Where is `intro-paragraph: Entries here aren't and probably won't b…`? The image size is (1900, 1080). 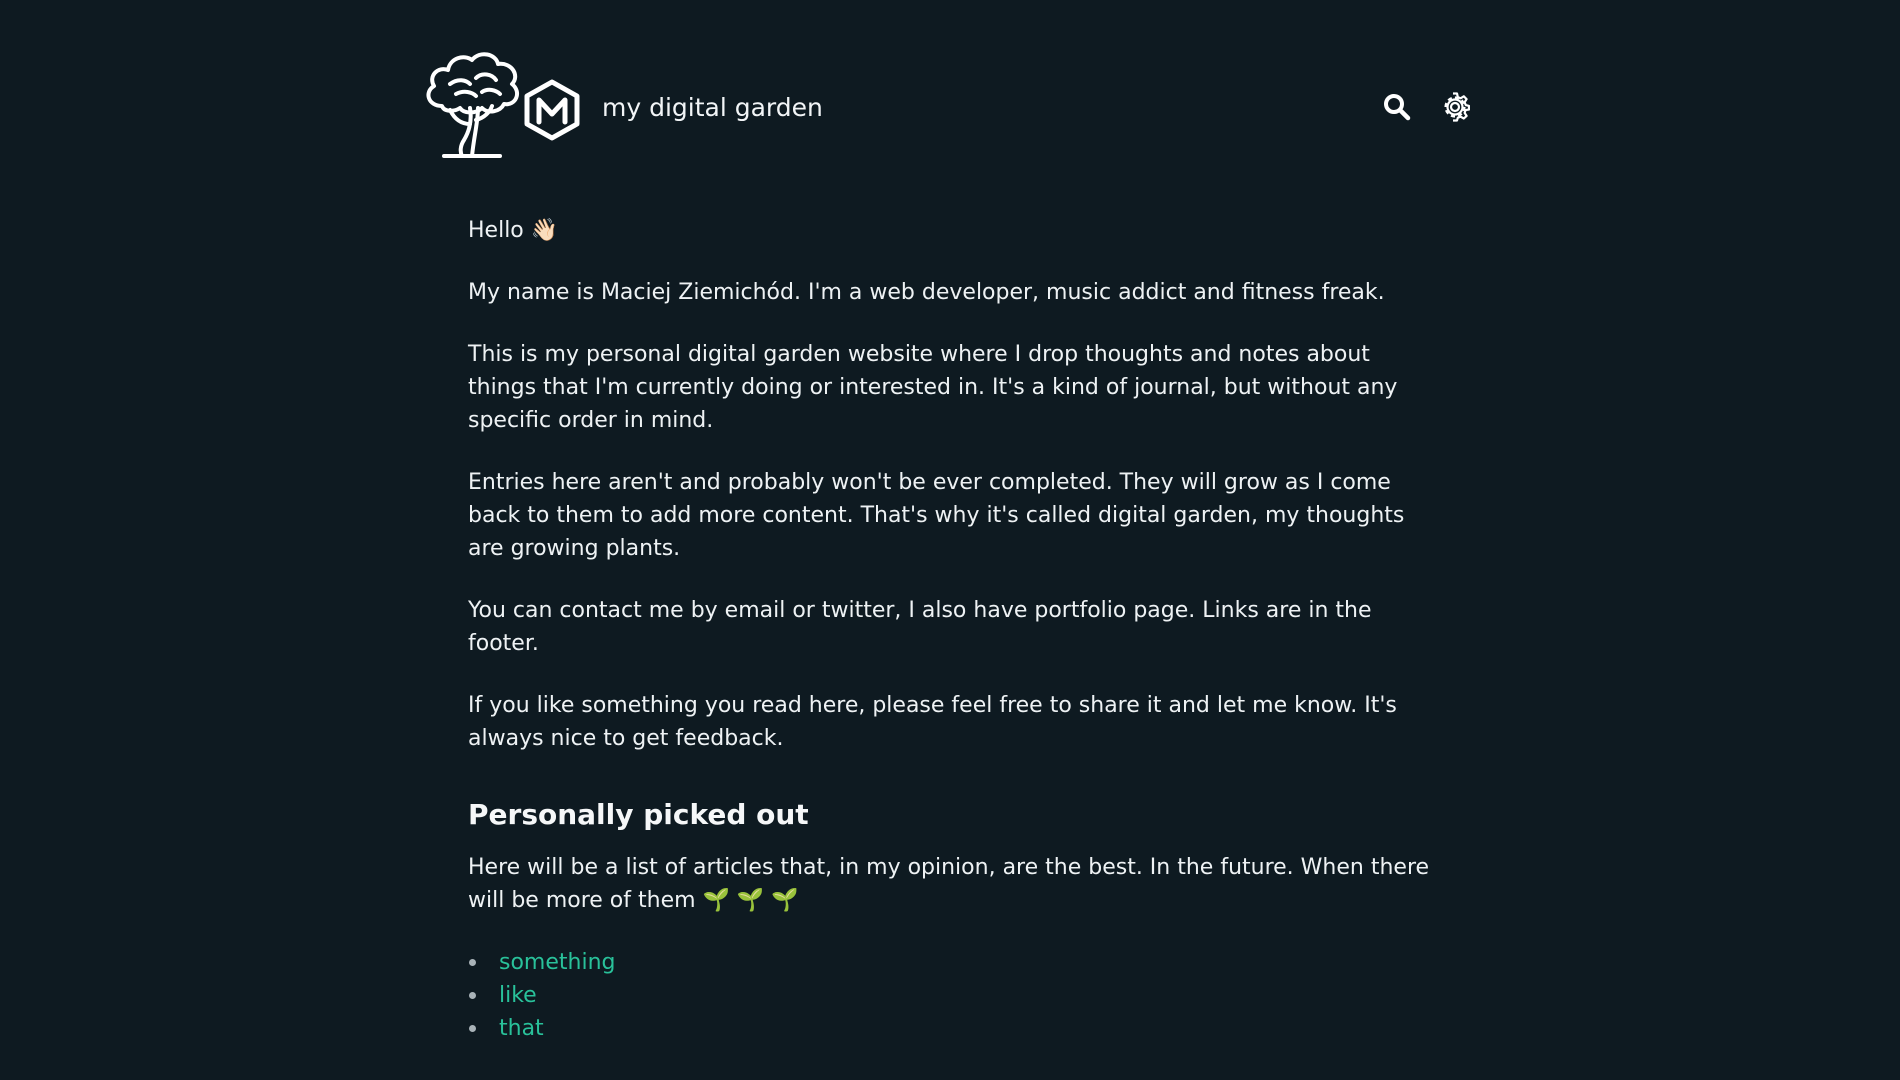
intro-paragraph: Entries here aren't and probably won't b… is located at coordinates (936, 515).